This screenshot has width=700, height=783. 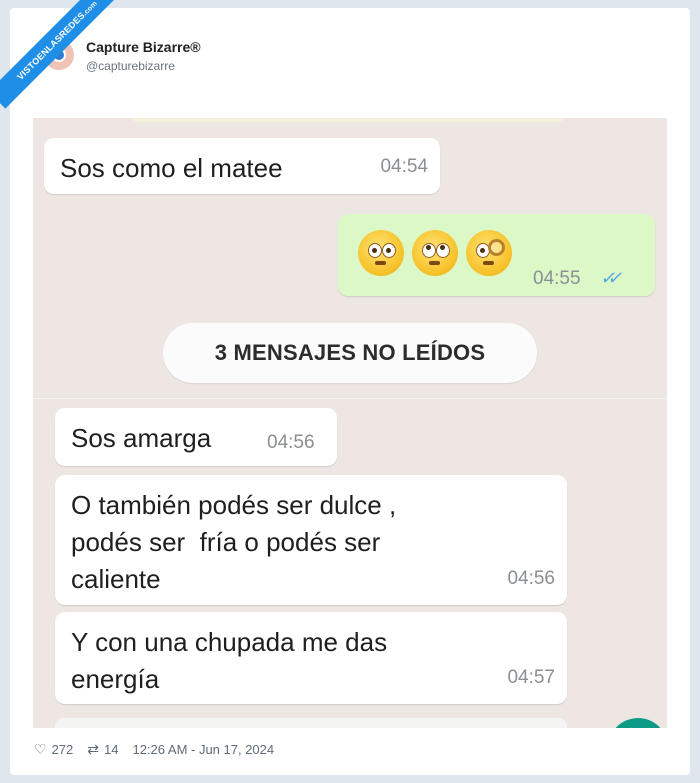 I want to click on message-bubble-incoming: Sos amarga 04:56, so click(x=196, y=437).